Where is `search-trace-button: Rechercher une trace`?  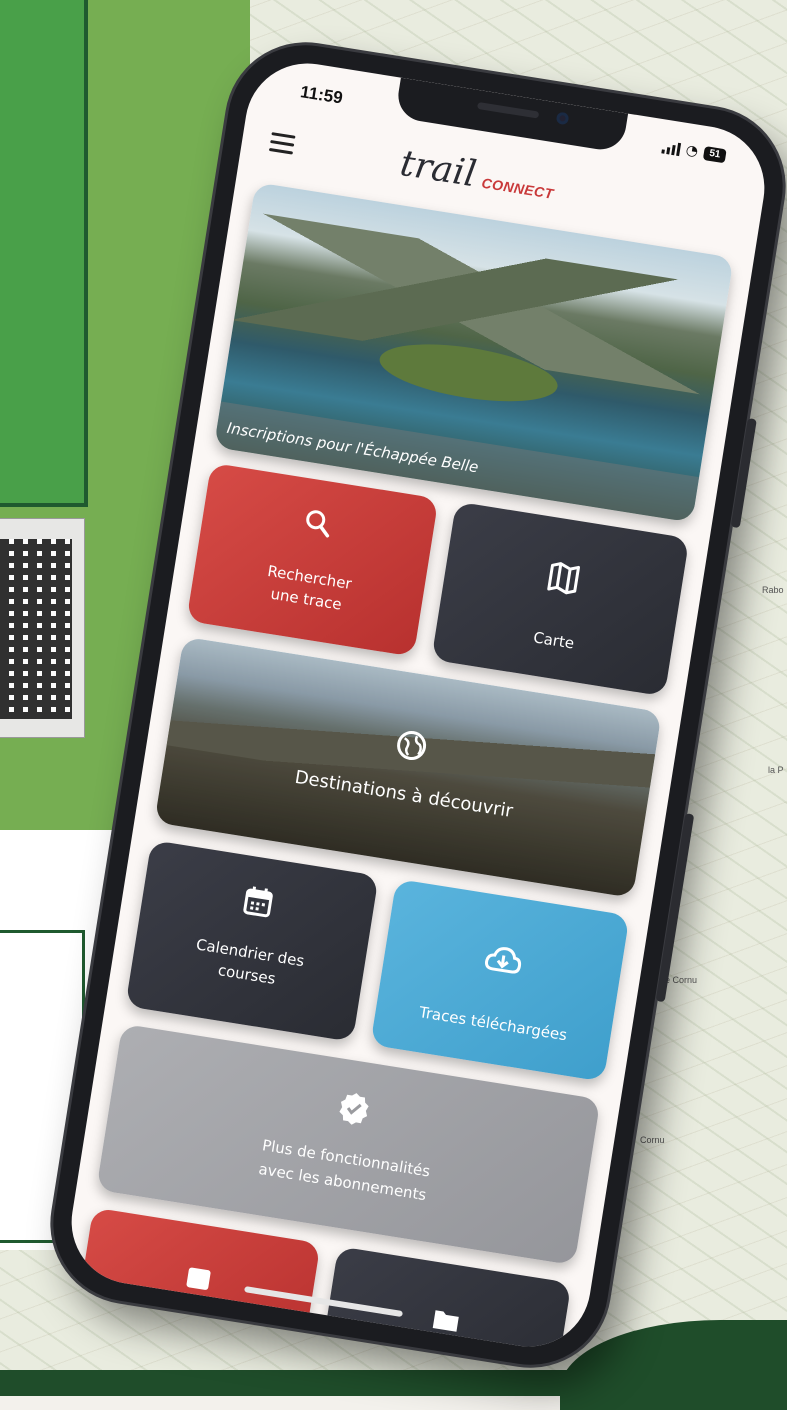
search-trace-button: Rechercher une trace is located at coordinates (312, 559).